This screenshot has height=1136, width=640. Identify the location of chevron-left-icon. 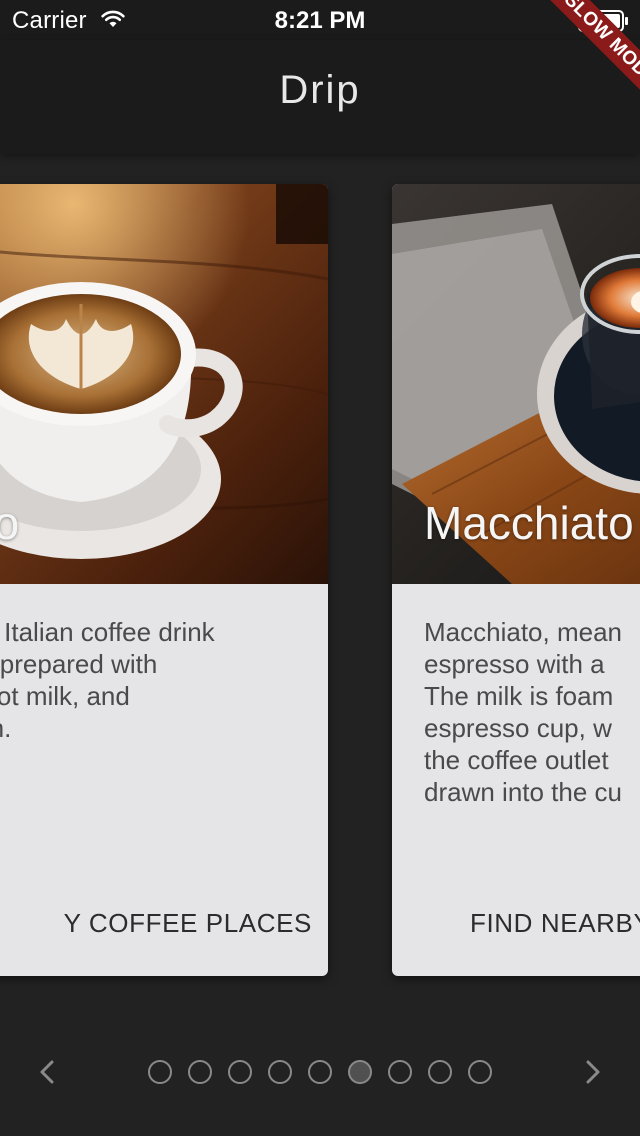
(48, 1072).